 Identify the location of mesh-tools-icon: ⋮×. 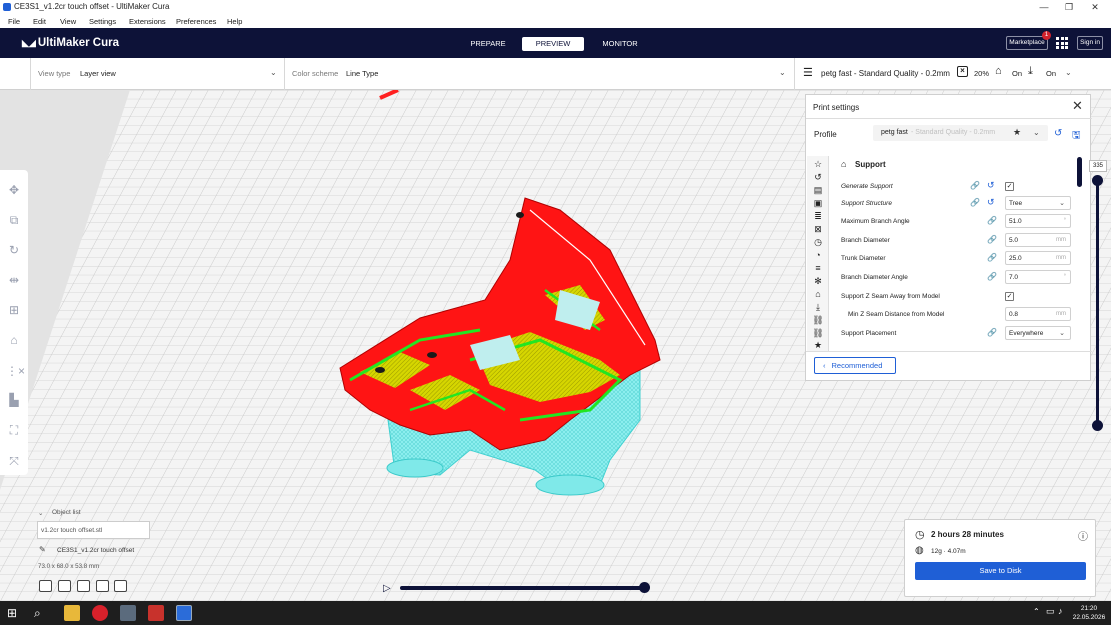
(15, 371).